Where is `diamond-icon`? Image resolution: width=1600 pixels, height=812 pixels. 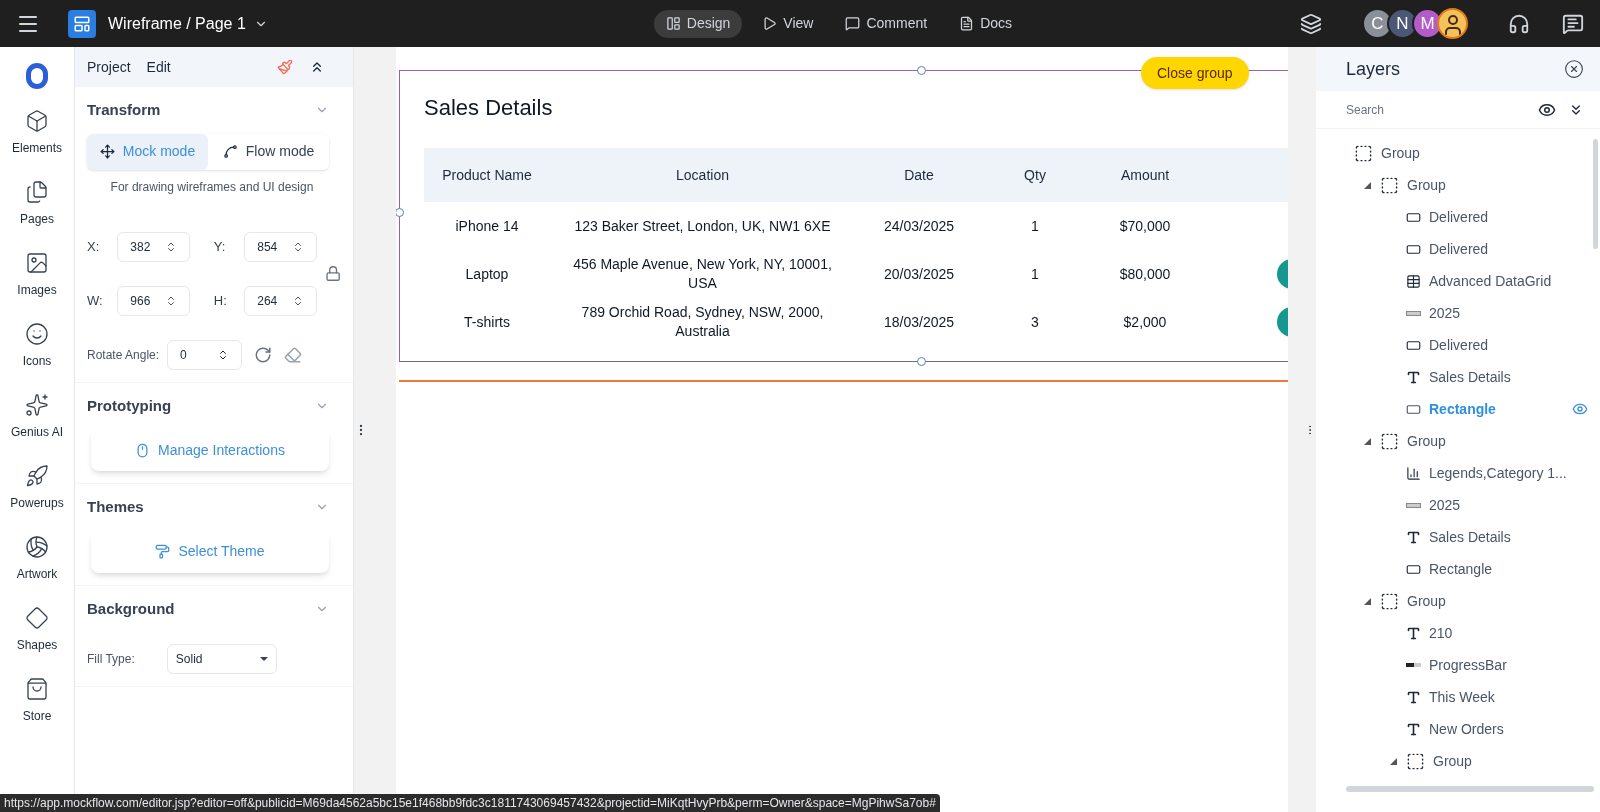
diamond-icon is located at coordinates (37, 618).